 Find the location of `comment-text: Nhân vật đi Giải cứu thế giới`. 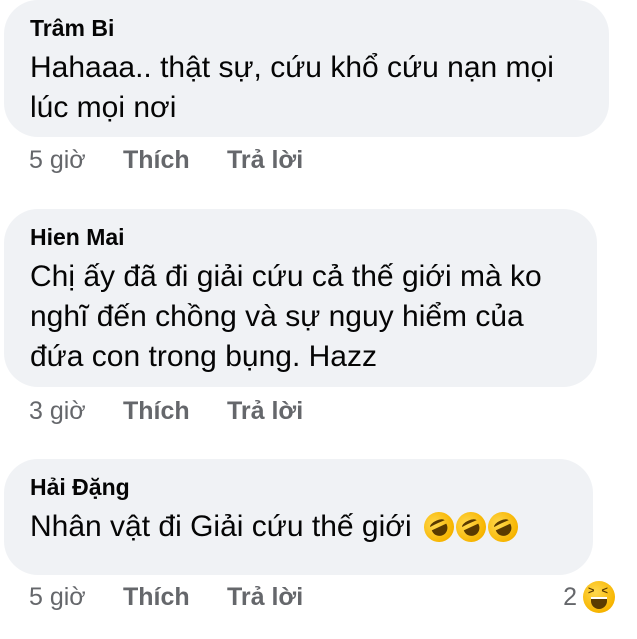

comment-text: Nhân vật đi Giải cứu thế giới is located at coordinates (298, 527).